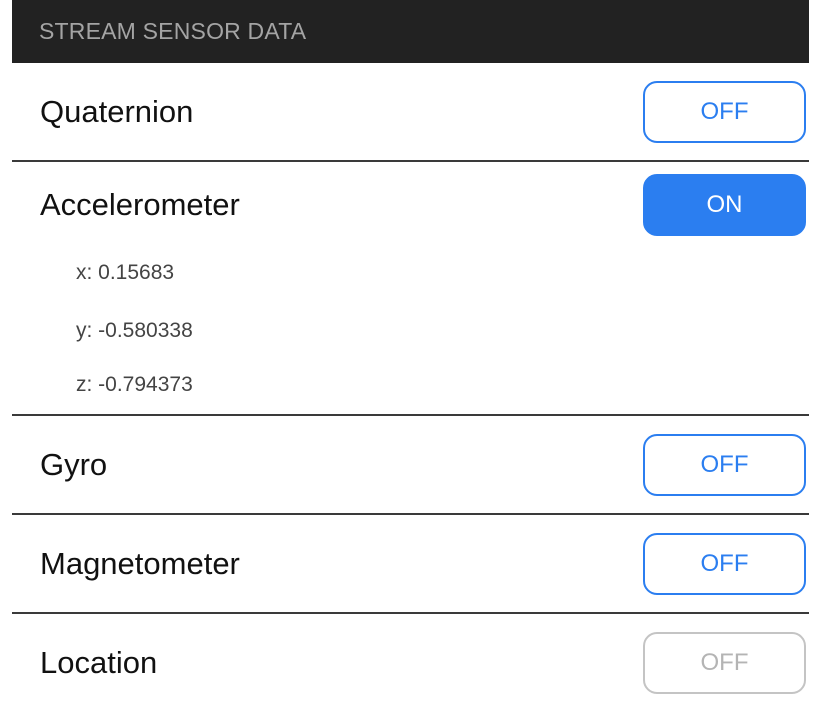 The height and width of the screenshot is (719, 821). Describe the element at coordinates (117, 111) in the screenshot. I see `sensor-label-quaternion: Quaternion` at that location.